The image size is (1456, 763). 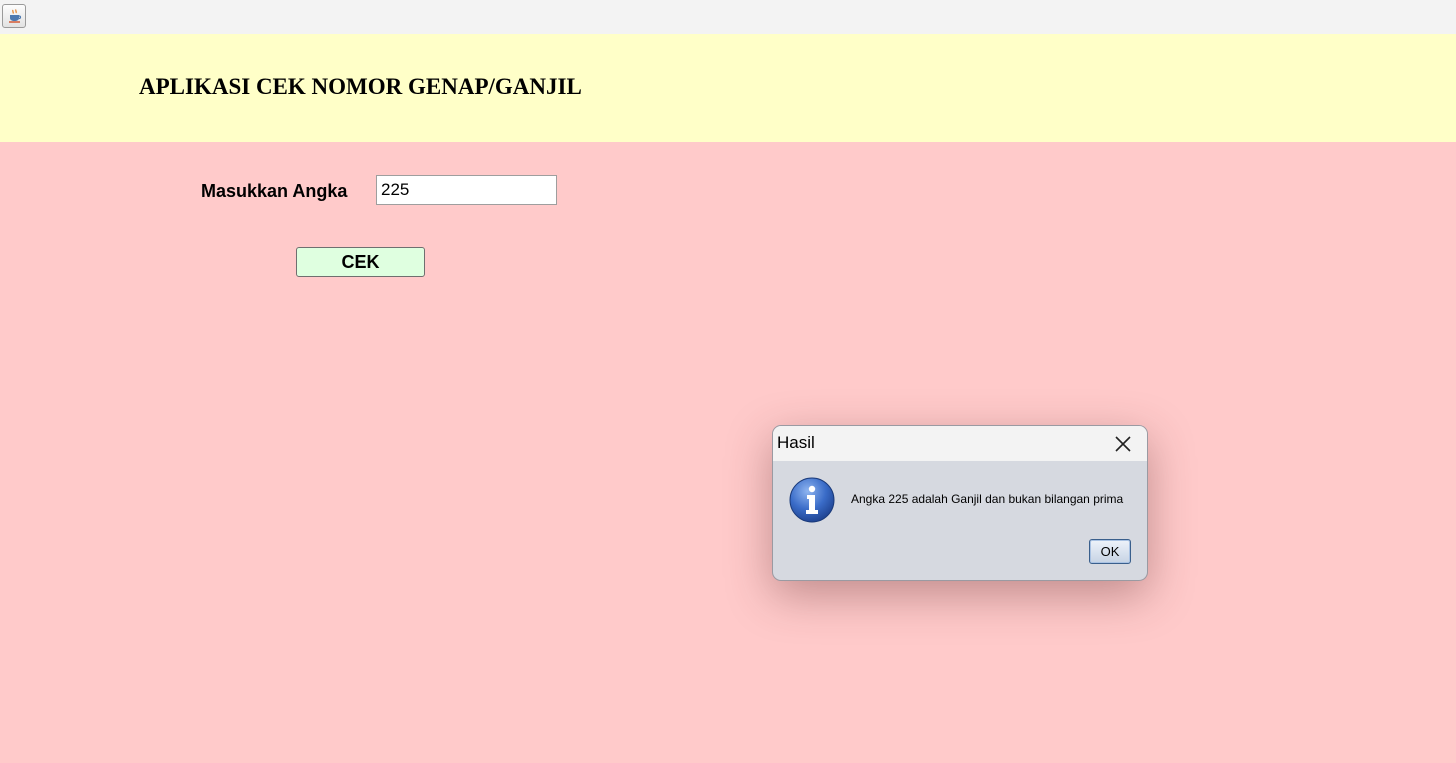 I want to click on dialog-title: Hasil, so click(x=796, y=442).